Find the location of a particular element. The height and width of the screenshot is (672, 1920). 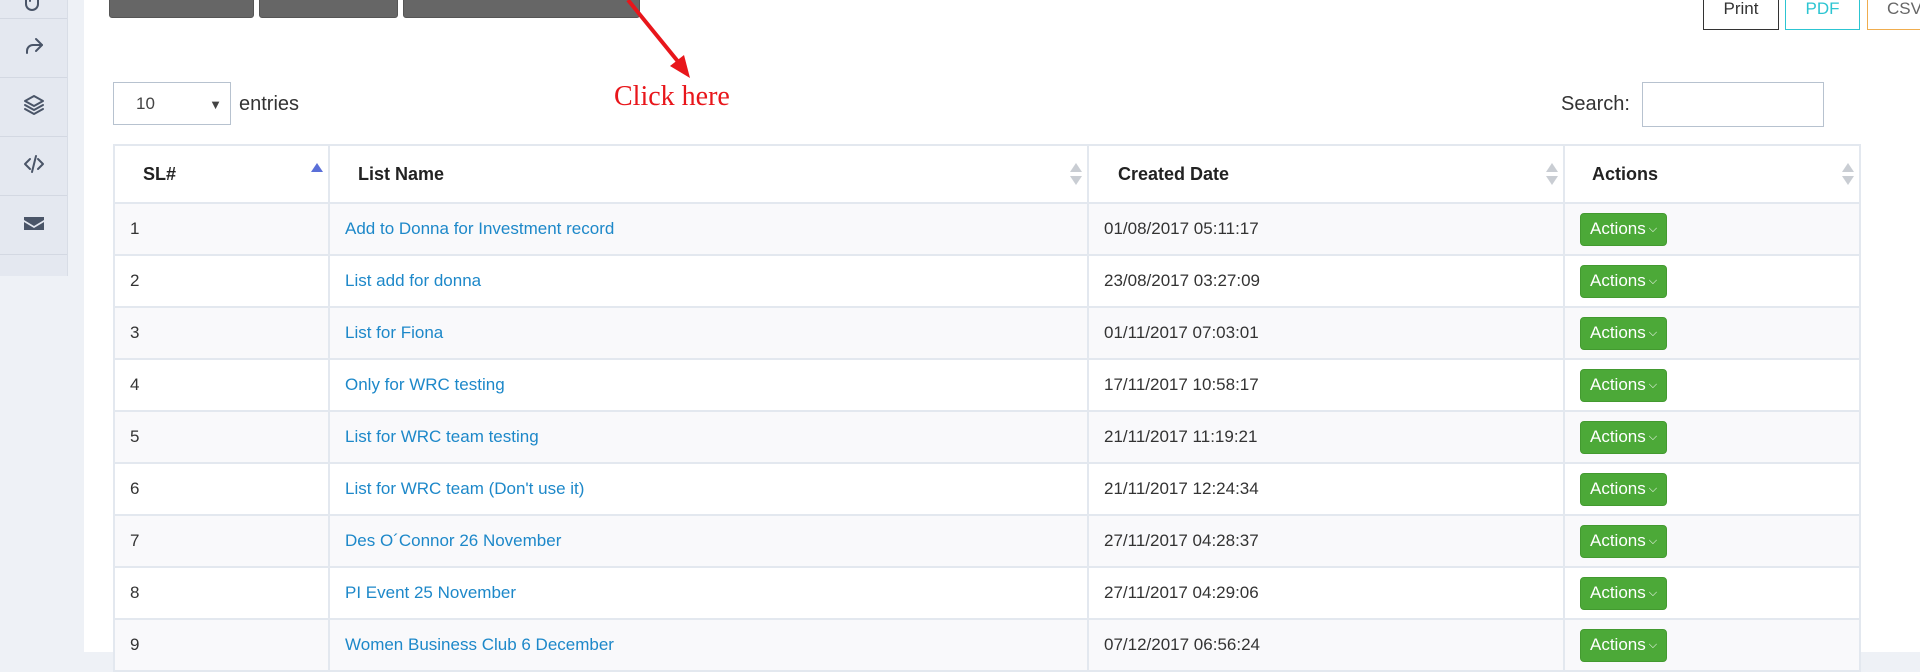

caret-down-icon: ▼ is located at coordinates (215, 104).